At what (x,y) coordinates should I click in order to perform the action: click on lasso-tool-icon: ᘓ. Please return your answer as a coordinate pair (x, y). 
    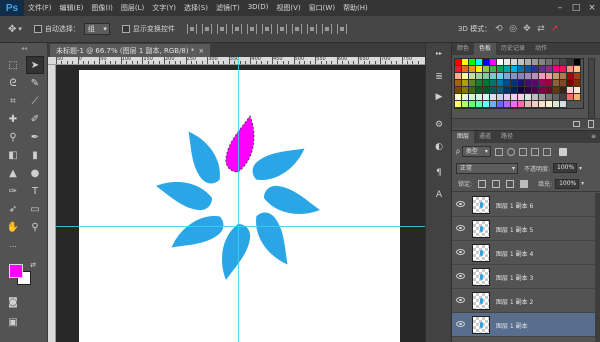
    Looking at the image, I should click on (13, 83).